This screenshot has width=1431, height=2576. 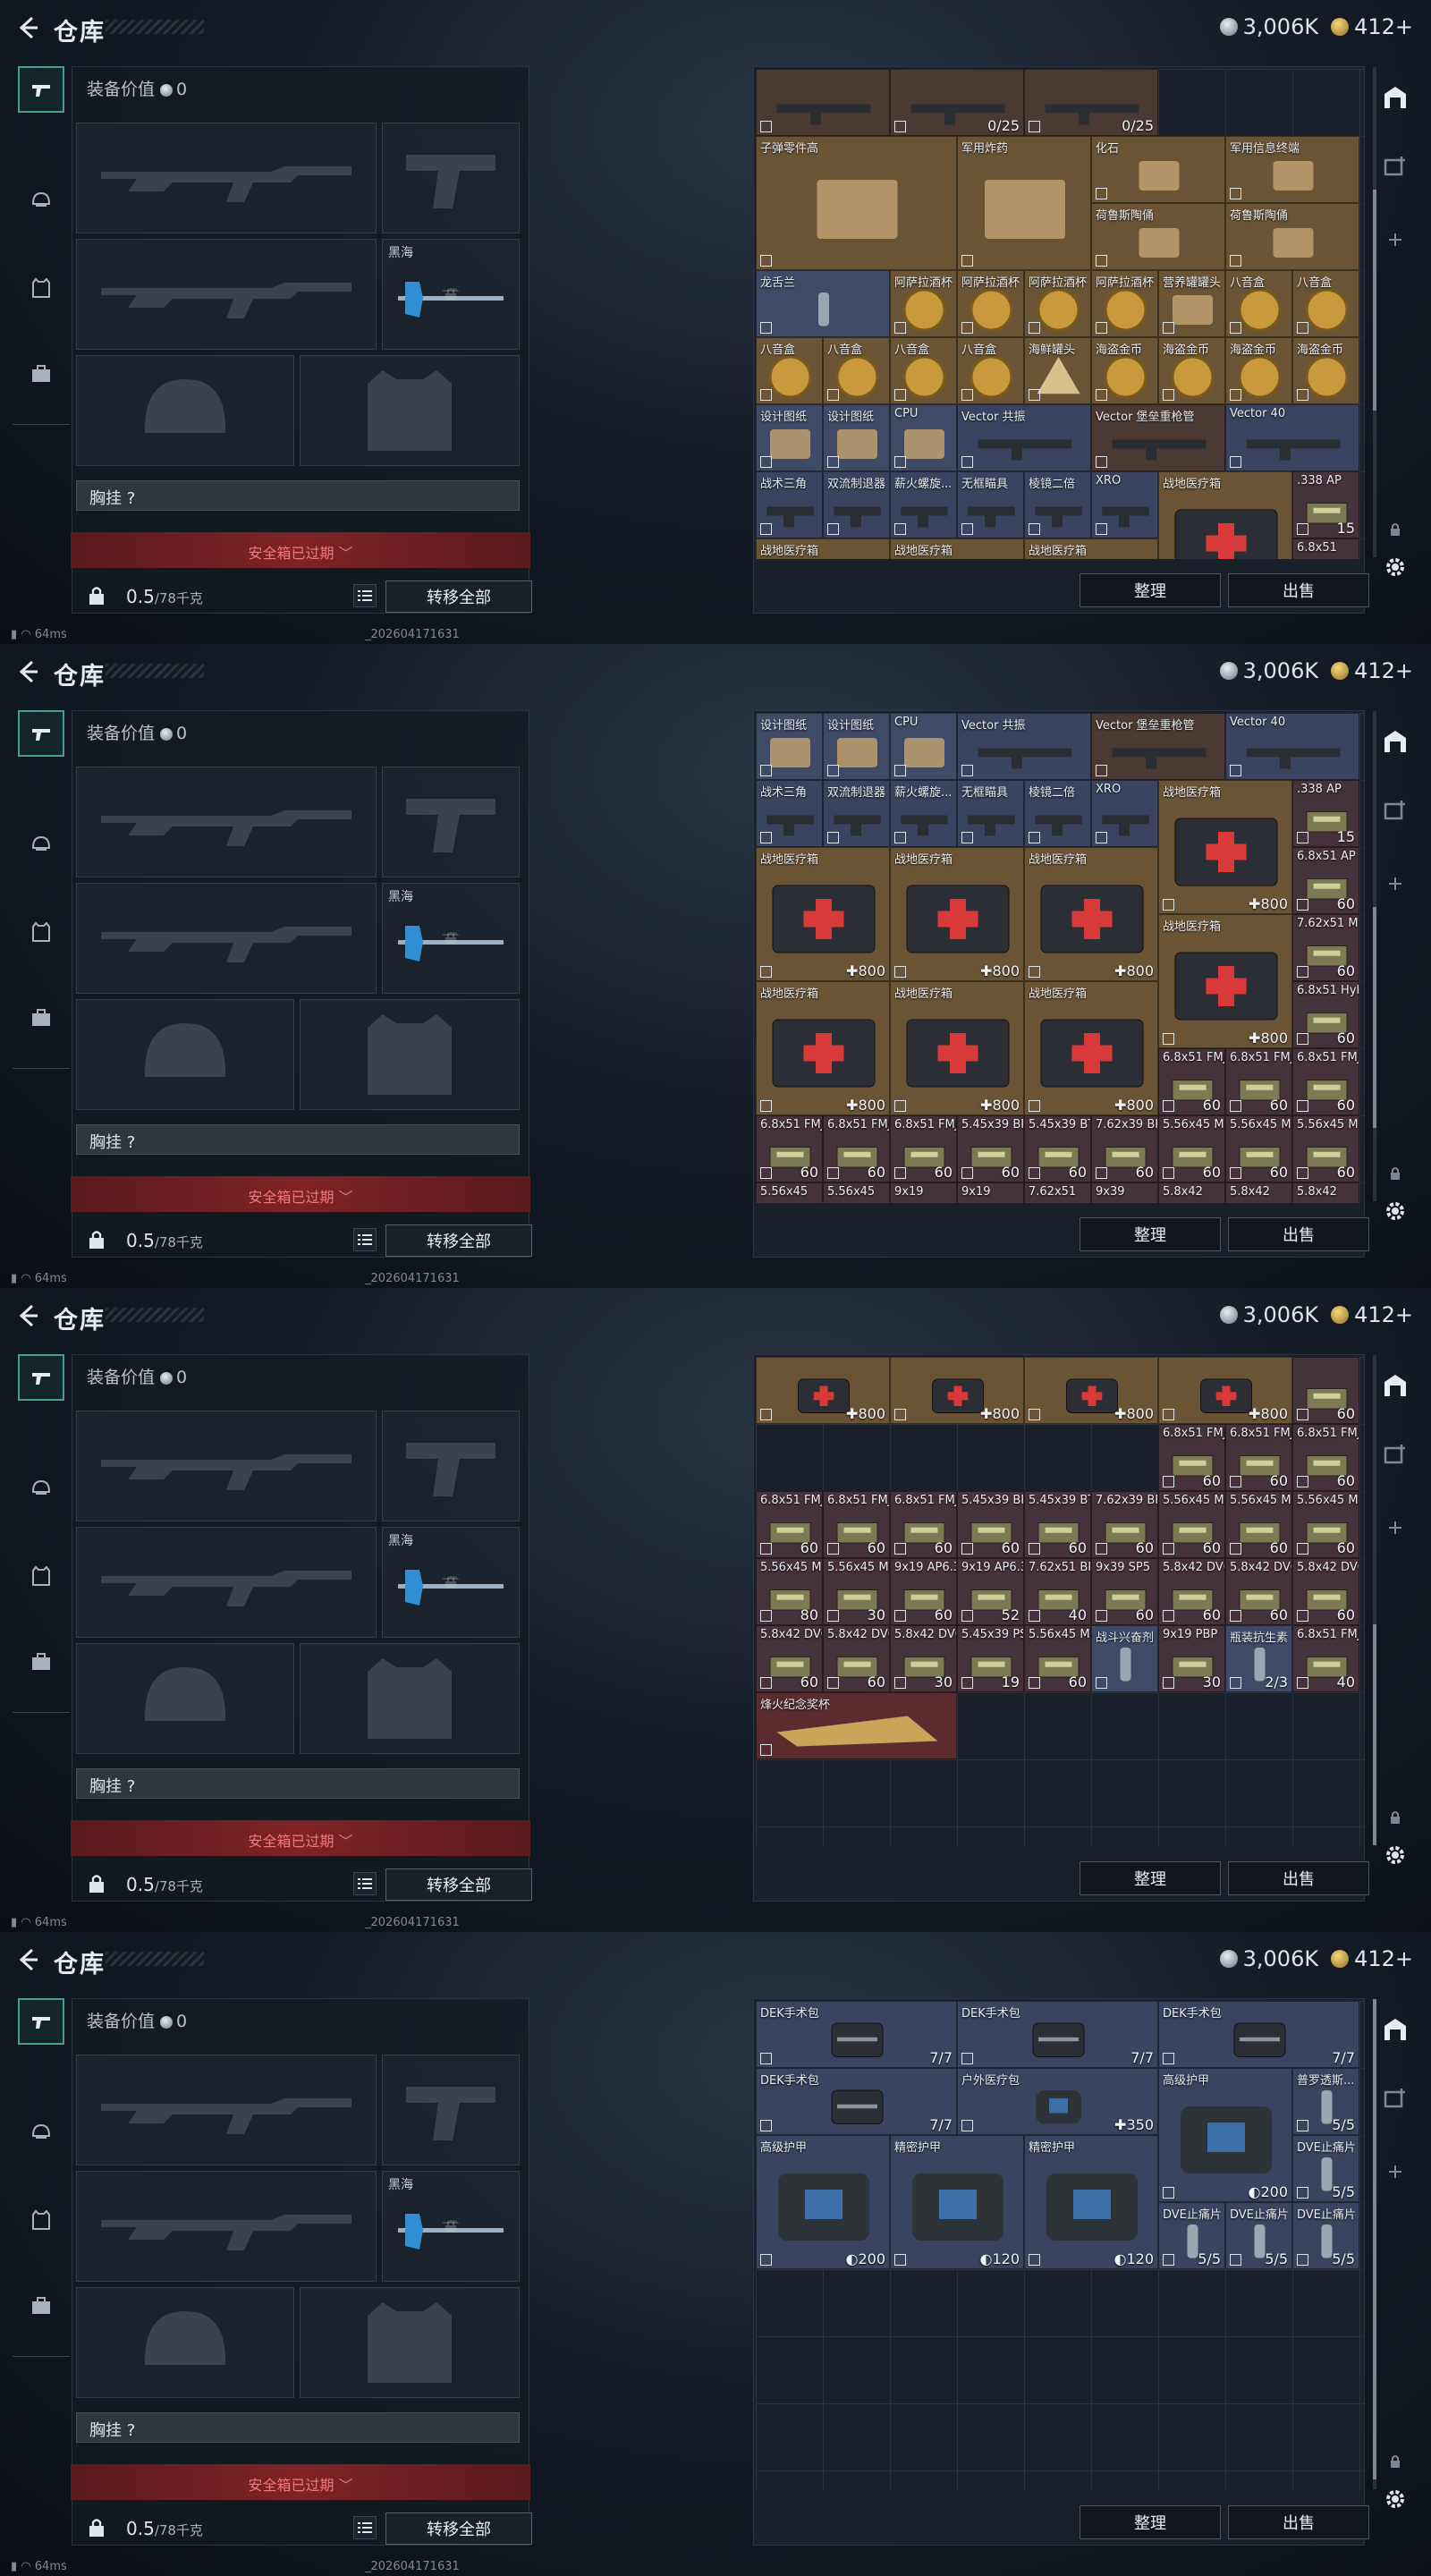 I want to click on melee-slot: 黑海, so click(x=451, y=2226).